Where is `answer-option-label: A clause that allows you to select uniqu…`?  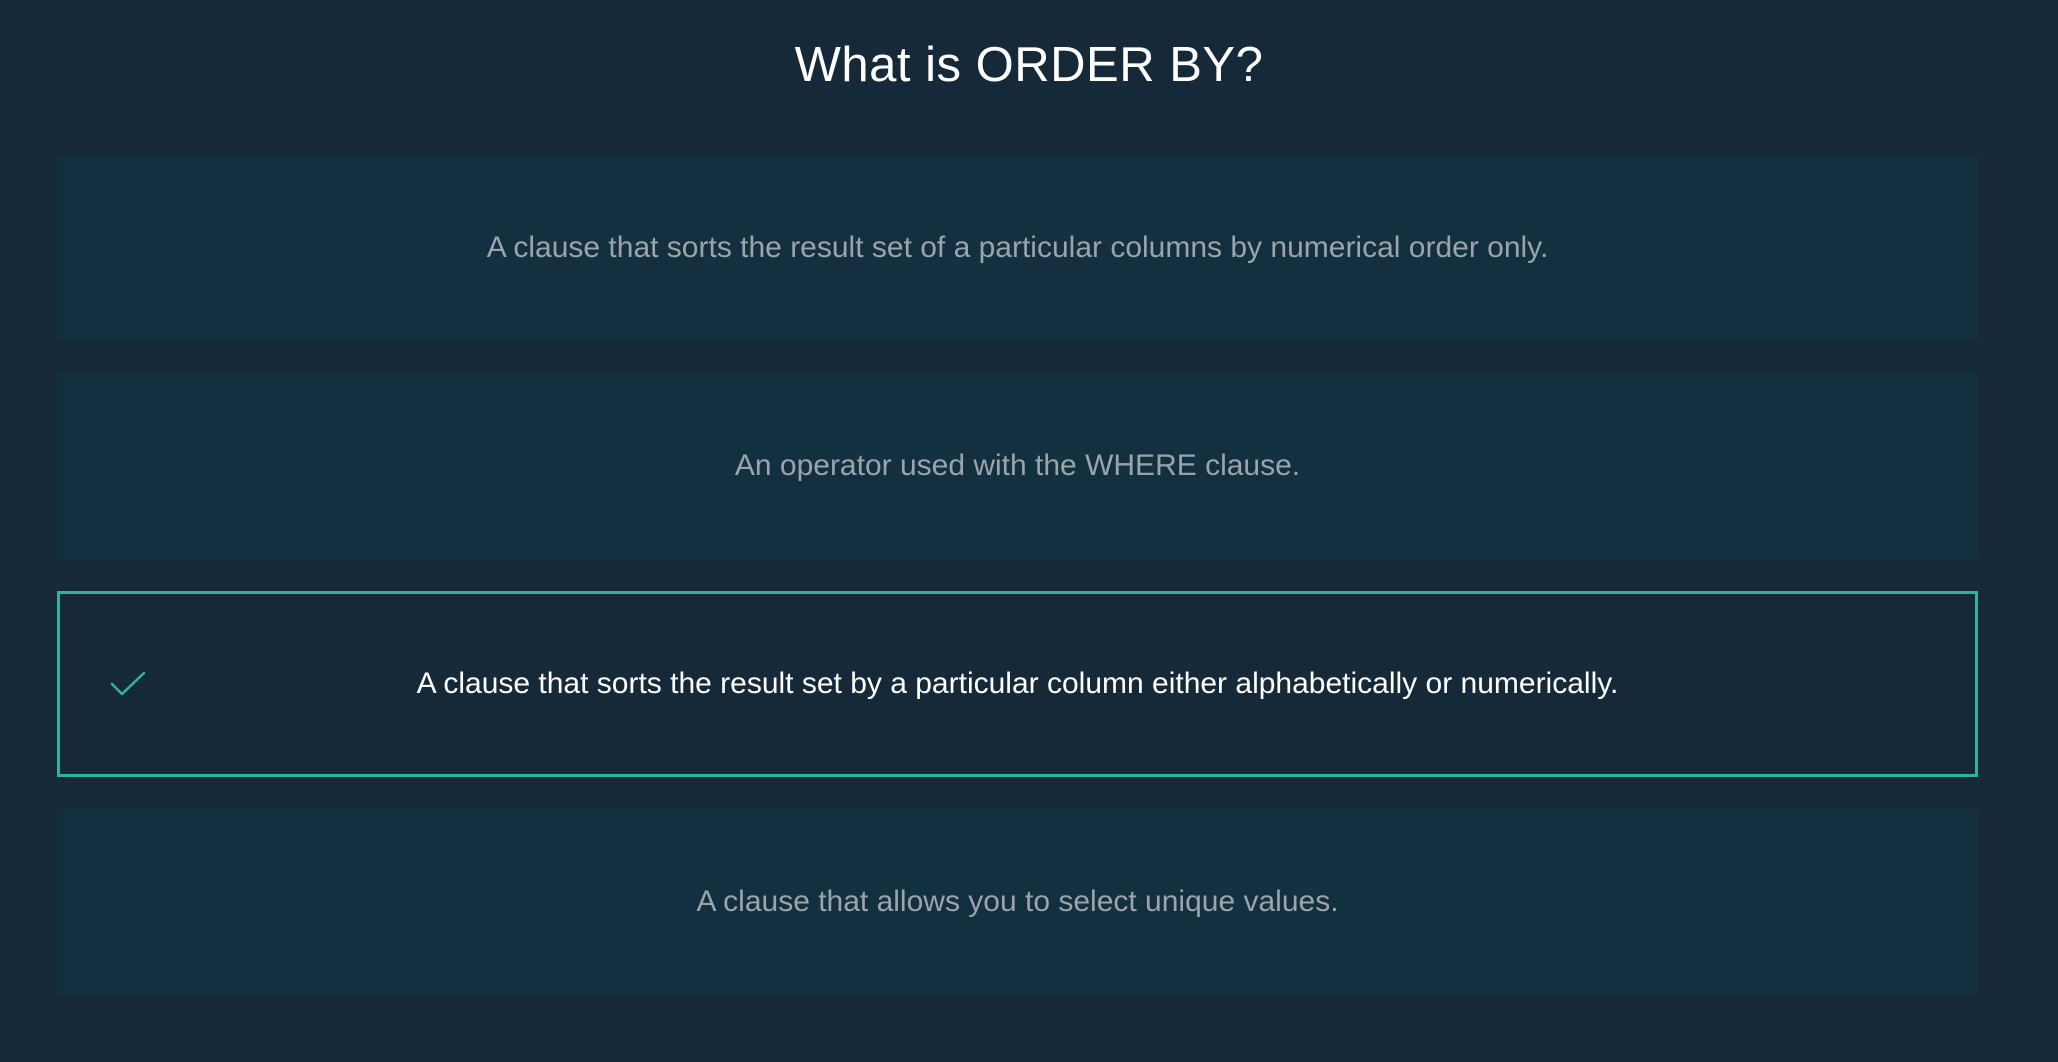
answer-option-label: A clause that allows you to select uniqu… is located at coordinates (1017, 901).